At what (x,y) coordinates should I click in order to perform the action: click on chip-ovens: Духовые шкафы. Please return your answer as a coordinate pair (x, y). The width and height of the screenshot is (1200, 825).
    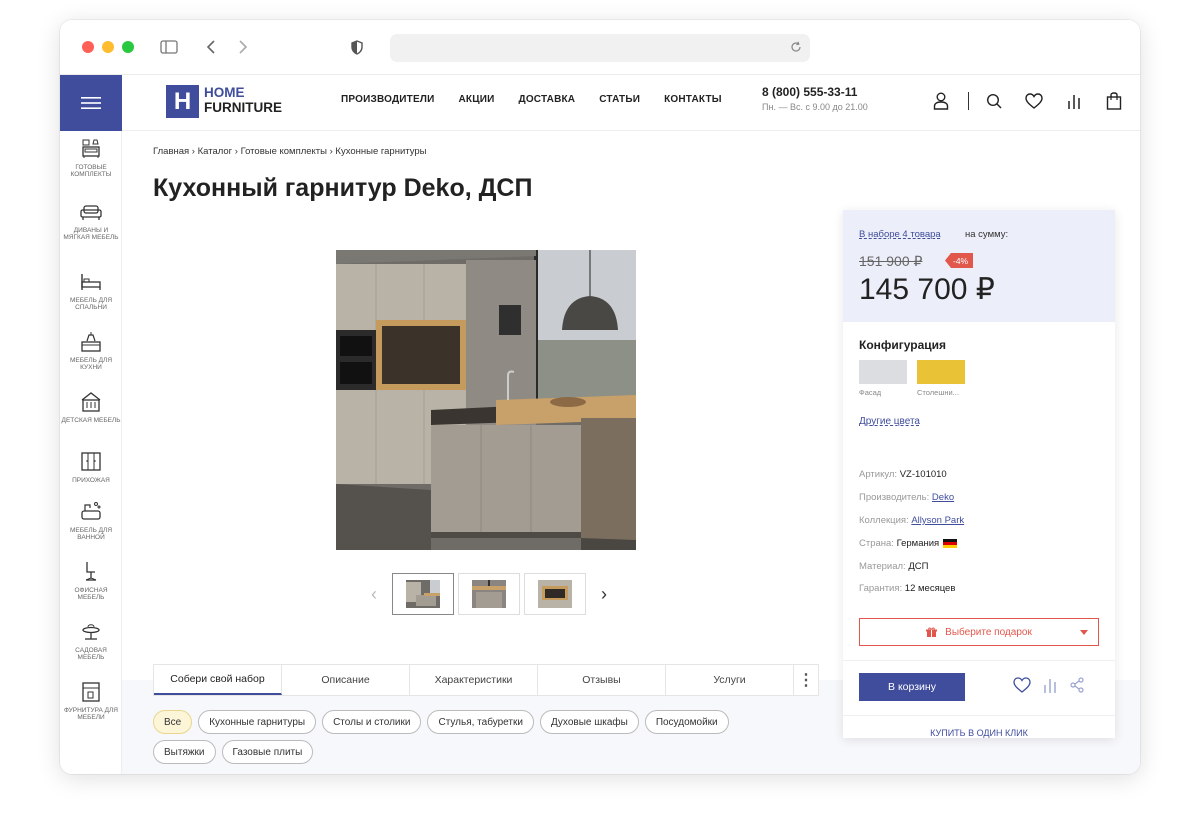
    Looking at the image, I should click on (589, 722).